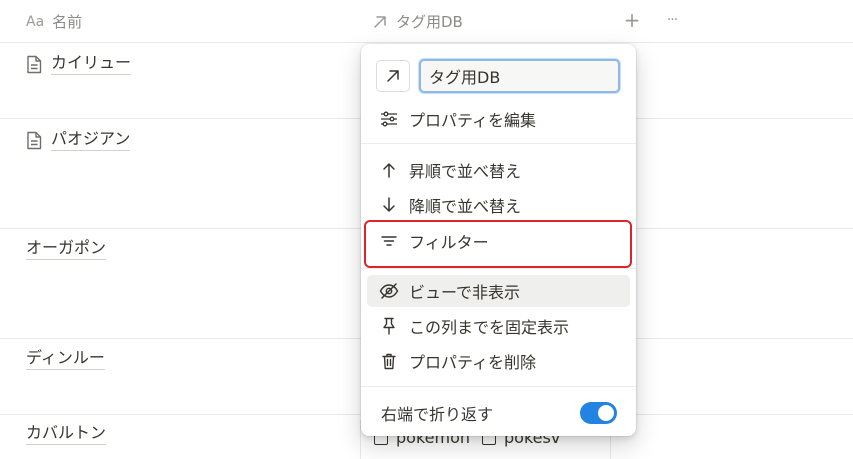  I want to click on relation-arrow-icon, so click(380, 21).